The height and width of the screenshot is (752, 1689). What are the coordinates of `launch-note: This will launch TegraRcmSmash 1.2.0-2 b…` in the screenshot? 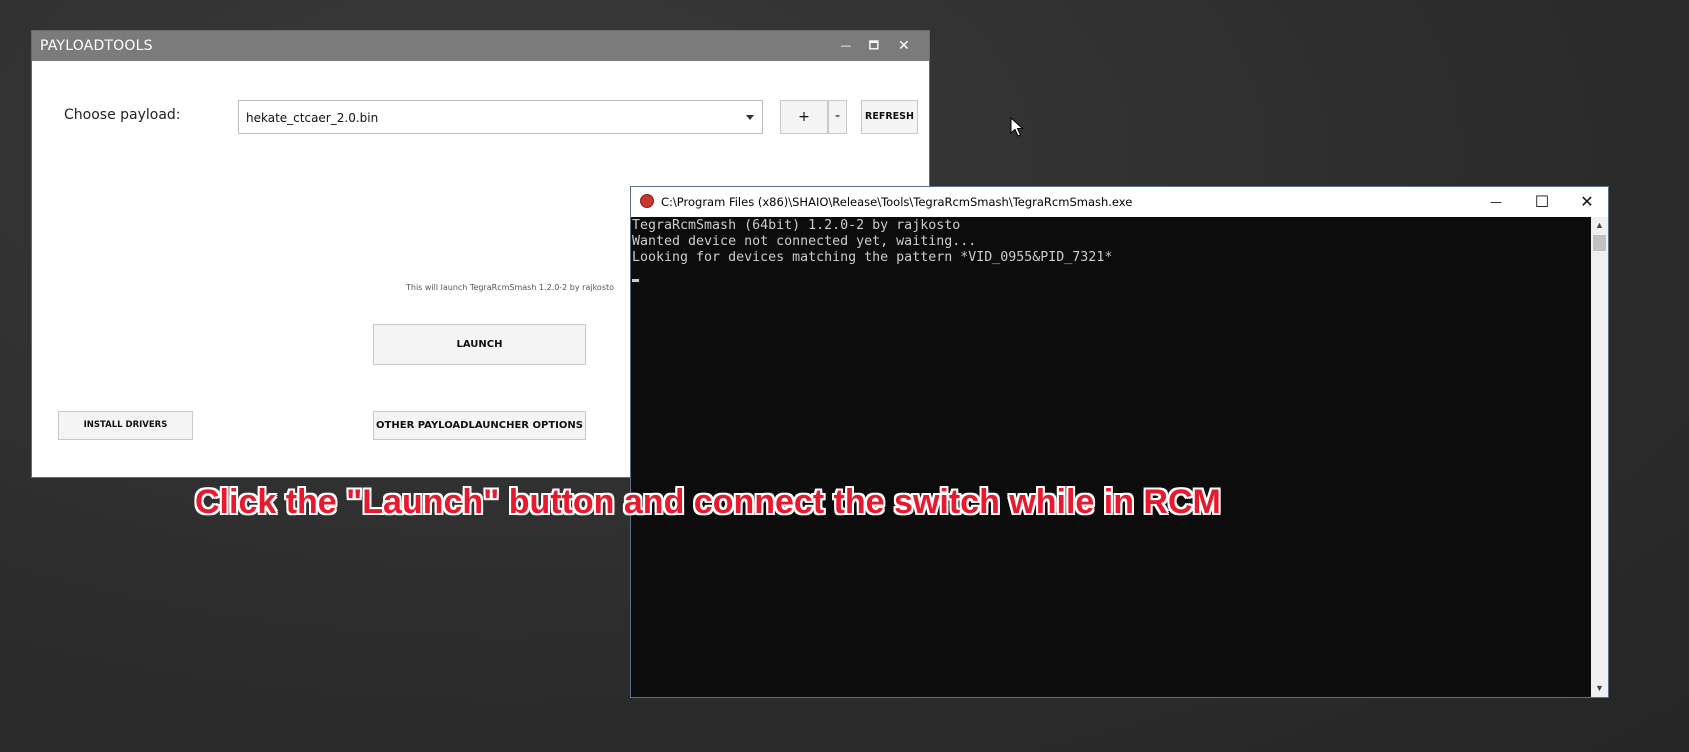 It's located at (510, 287).